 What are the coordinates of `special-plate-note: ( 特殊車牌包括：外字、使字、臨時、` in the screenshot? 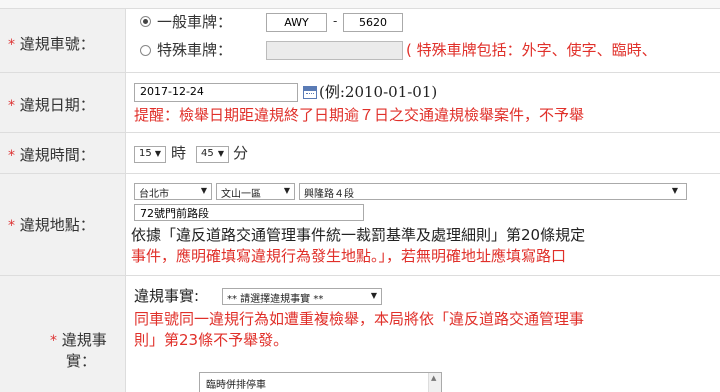 It's located at (531, 50).